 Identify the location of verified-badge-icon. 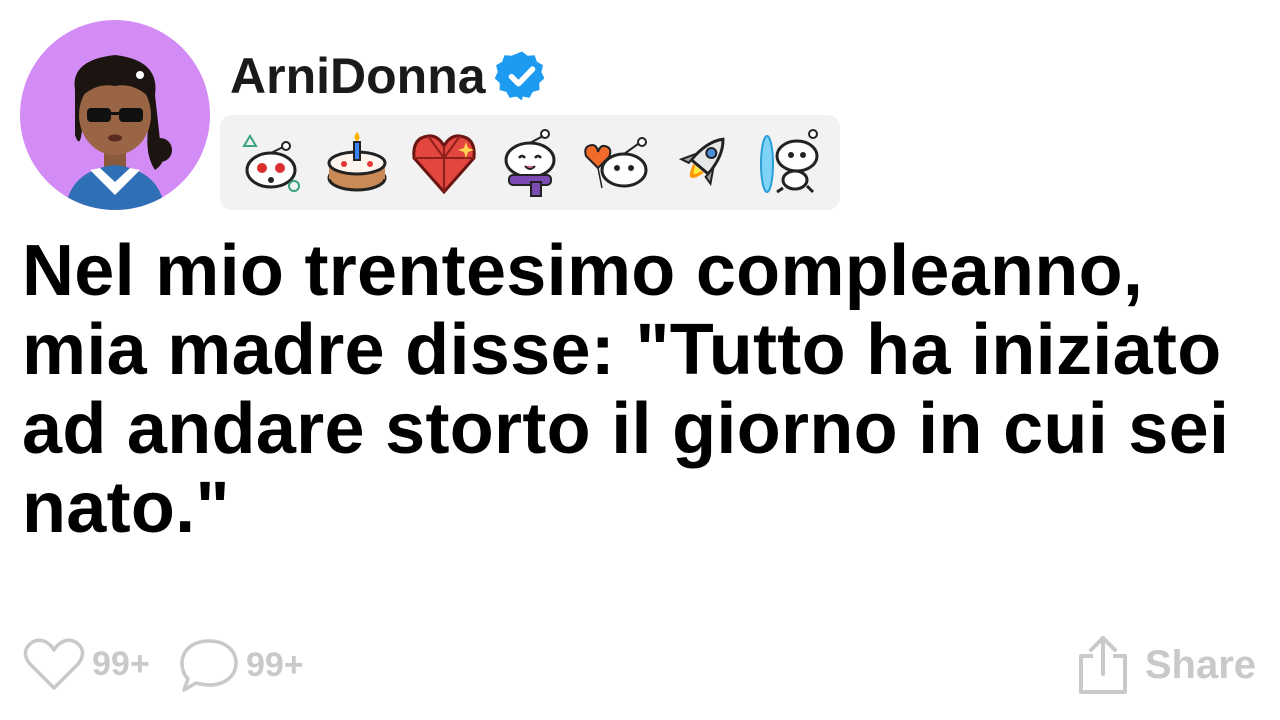
(519, 76).